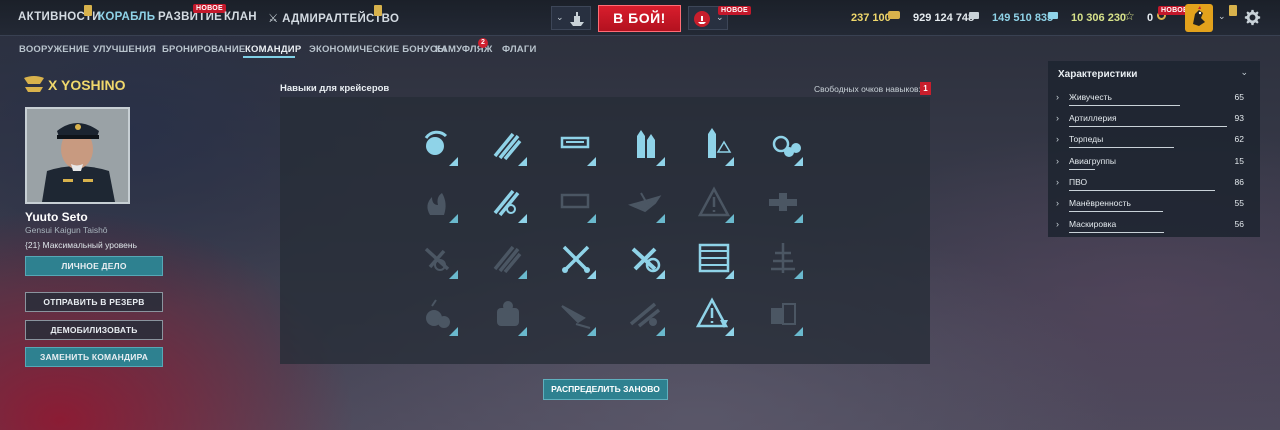  What do you see at coordinates (714, 259) in the screenshot?
I see `armor-plates-icon` at bounding box center [714, 259].